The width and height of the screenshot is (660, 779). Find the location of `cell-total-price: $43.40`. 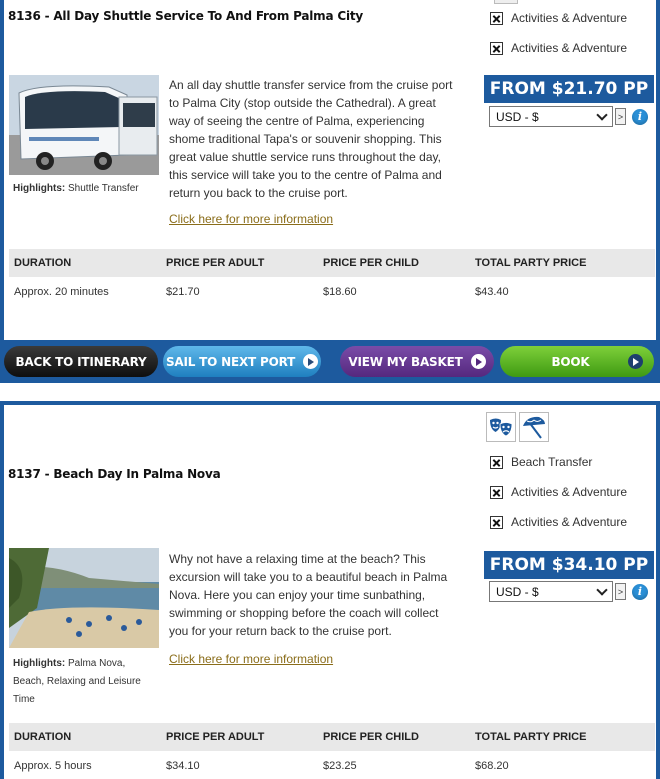

cell-total-price: $43.40 is located at coordinates (492, 292).